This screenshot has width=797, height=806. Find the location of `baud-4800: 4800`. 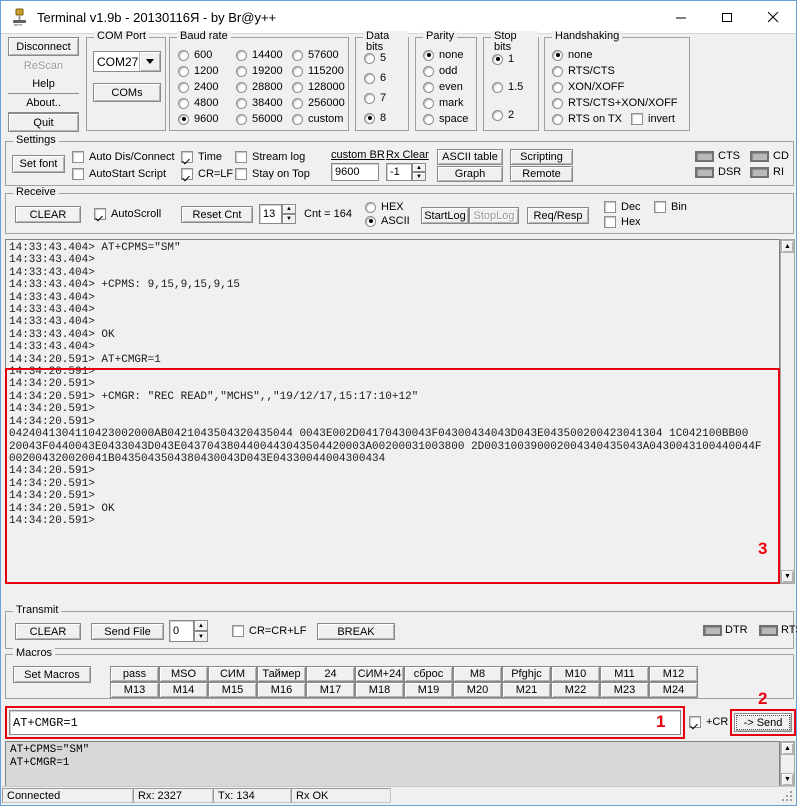

baud-4800: 4800 is located at coordinates (198, 103).